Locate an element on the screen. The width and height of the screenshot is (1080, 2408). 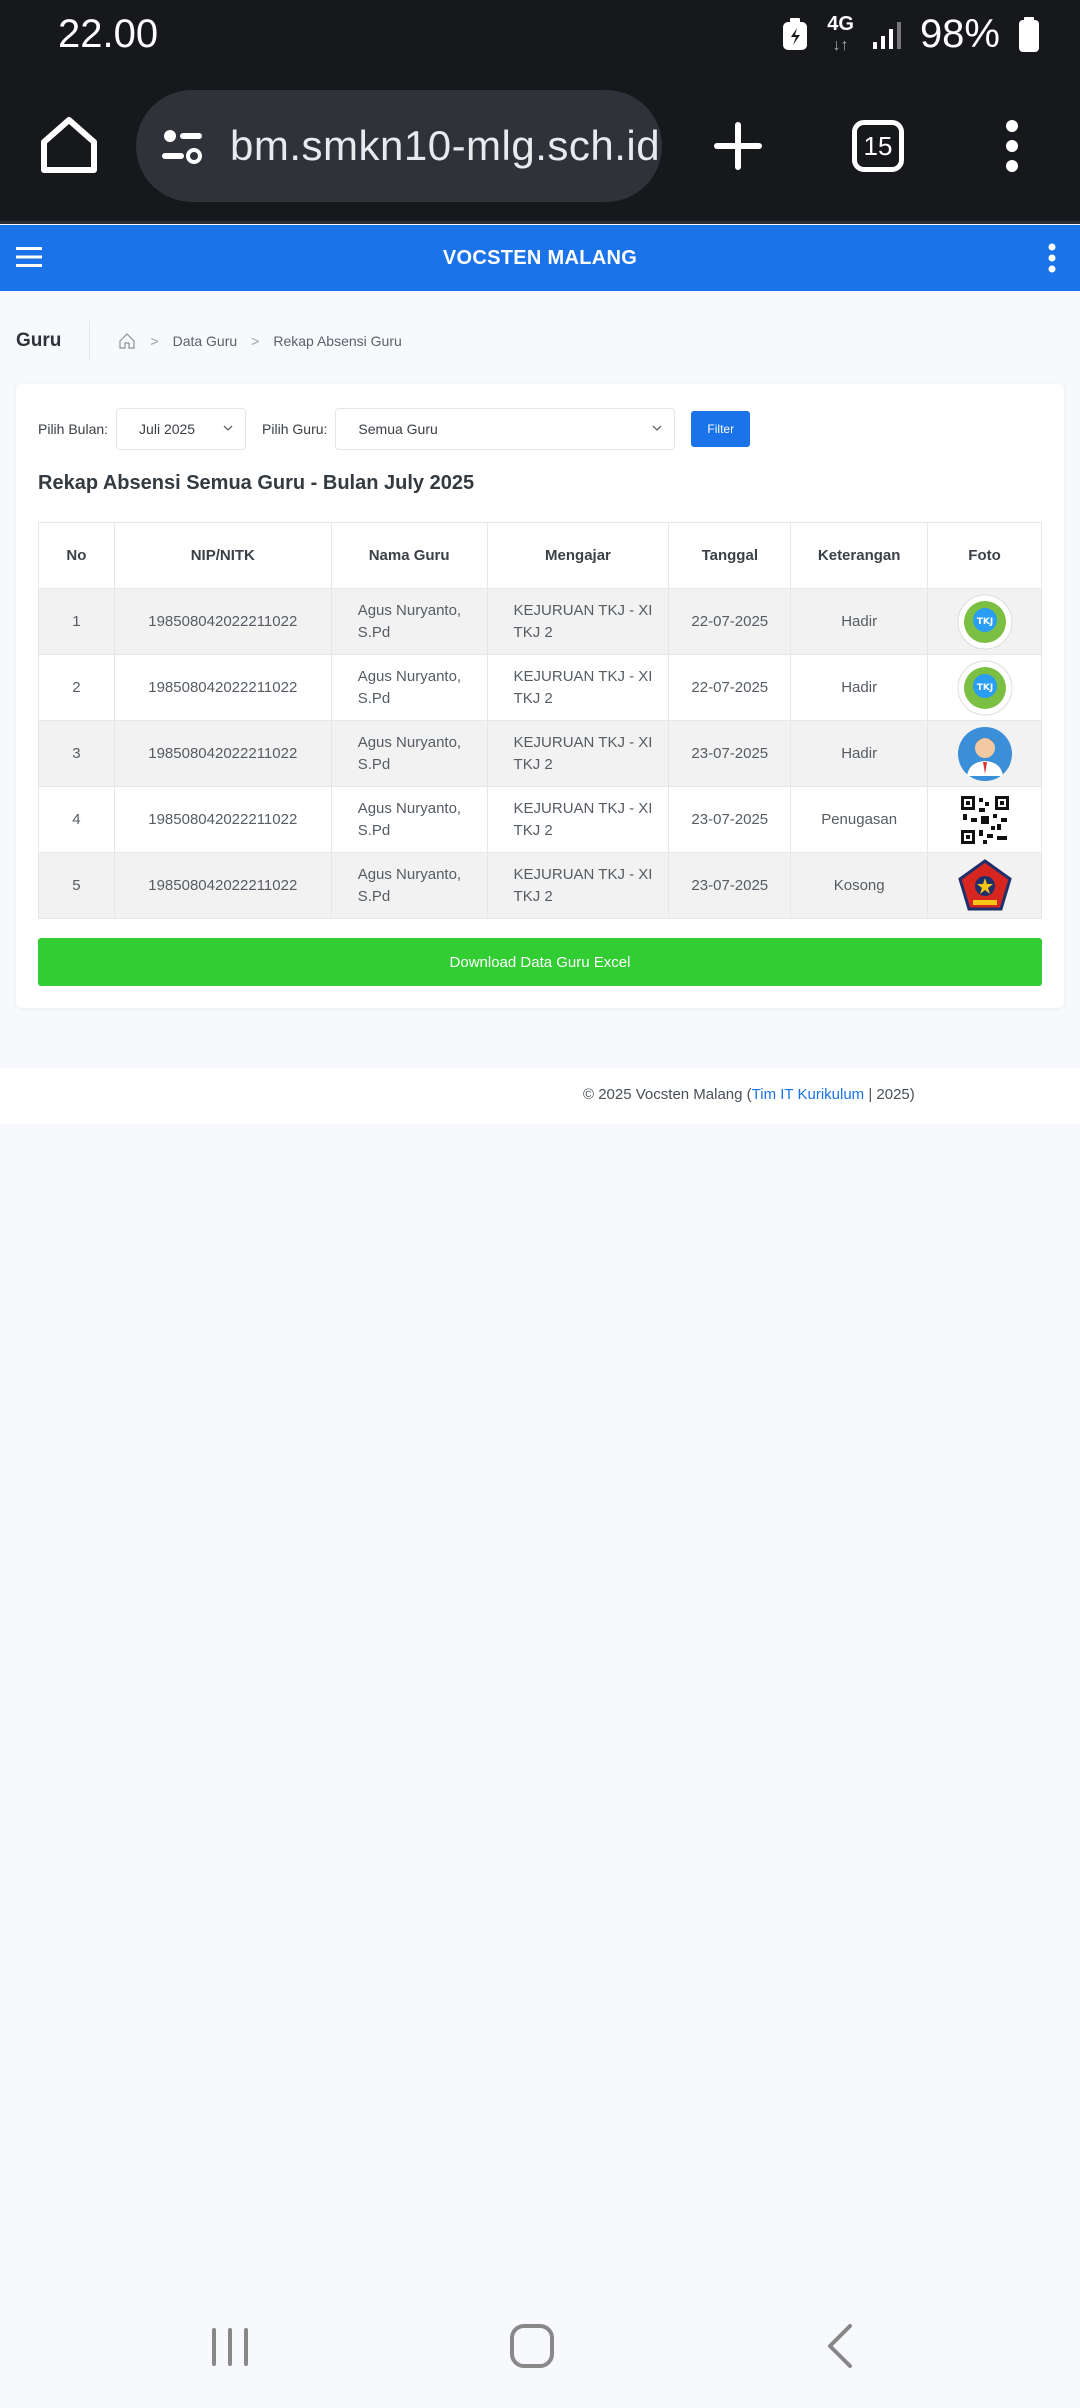
col-mengajar: Mengajar is located at coordinates (578, 555).